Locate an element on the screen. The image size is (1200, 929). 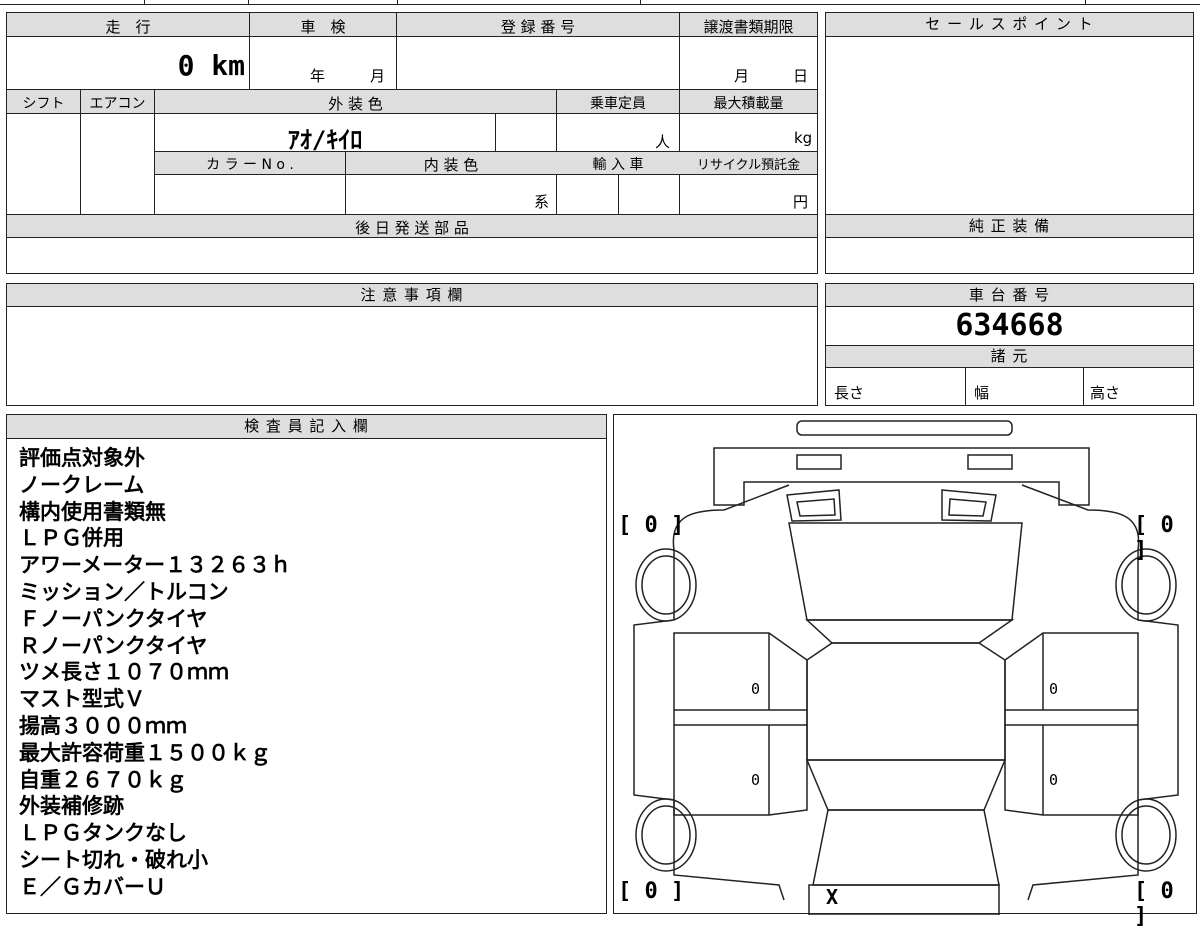
inspector-note-line: ＬＰＧタンクなし is located at coordinates (103, 833).